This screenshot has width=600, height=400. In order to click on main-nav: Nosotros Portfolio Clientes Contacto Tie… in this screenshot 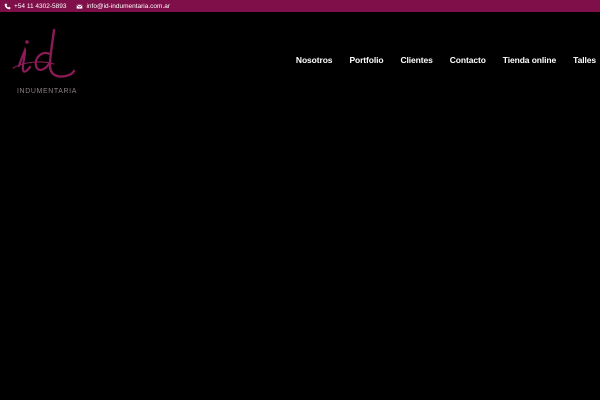, I will do `click(437, 59)`.